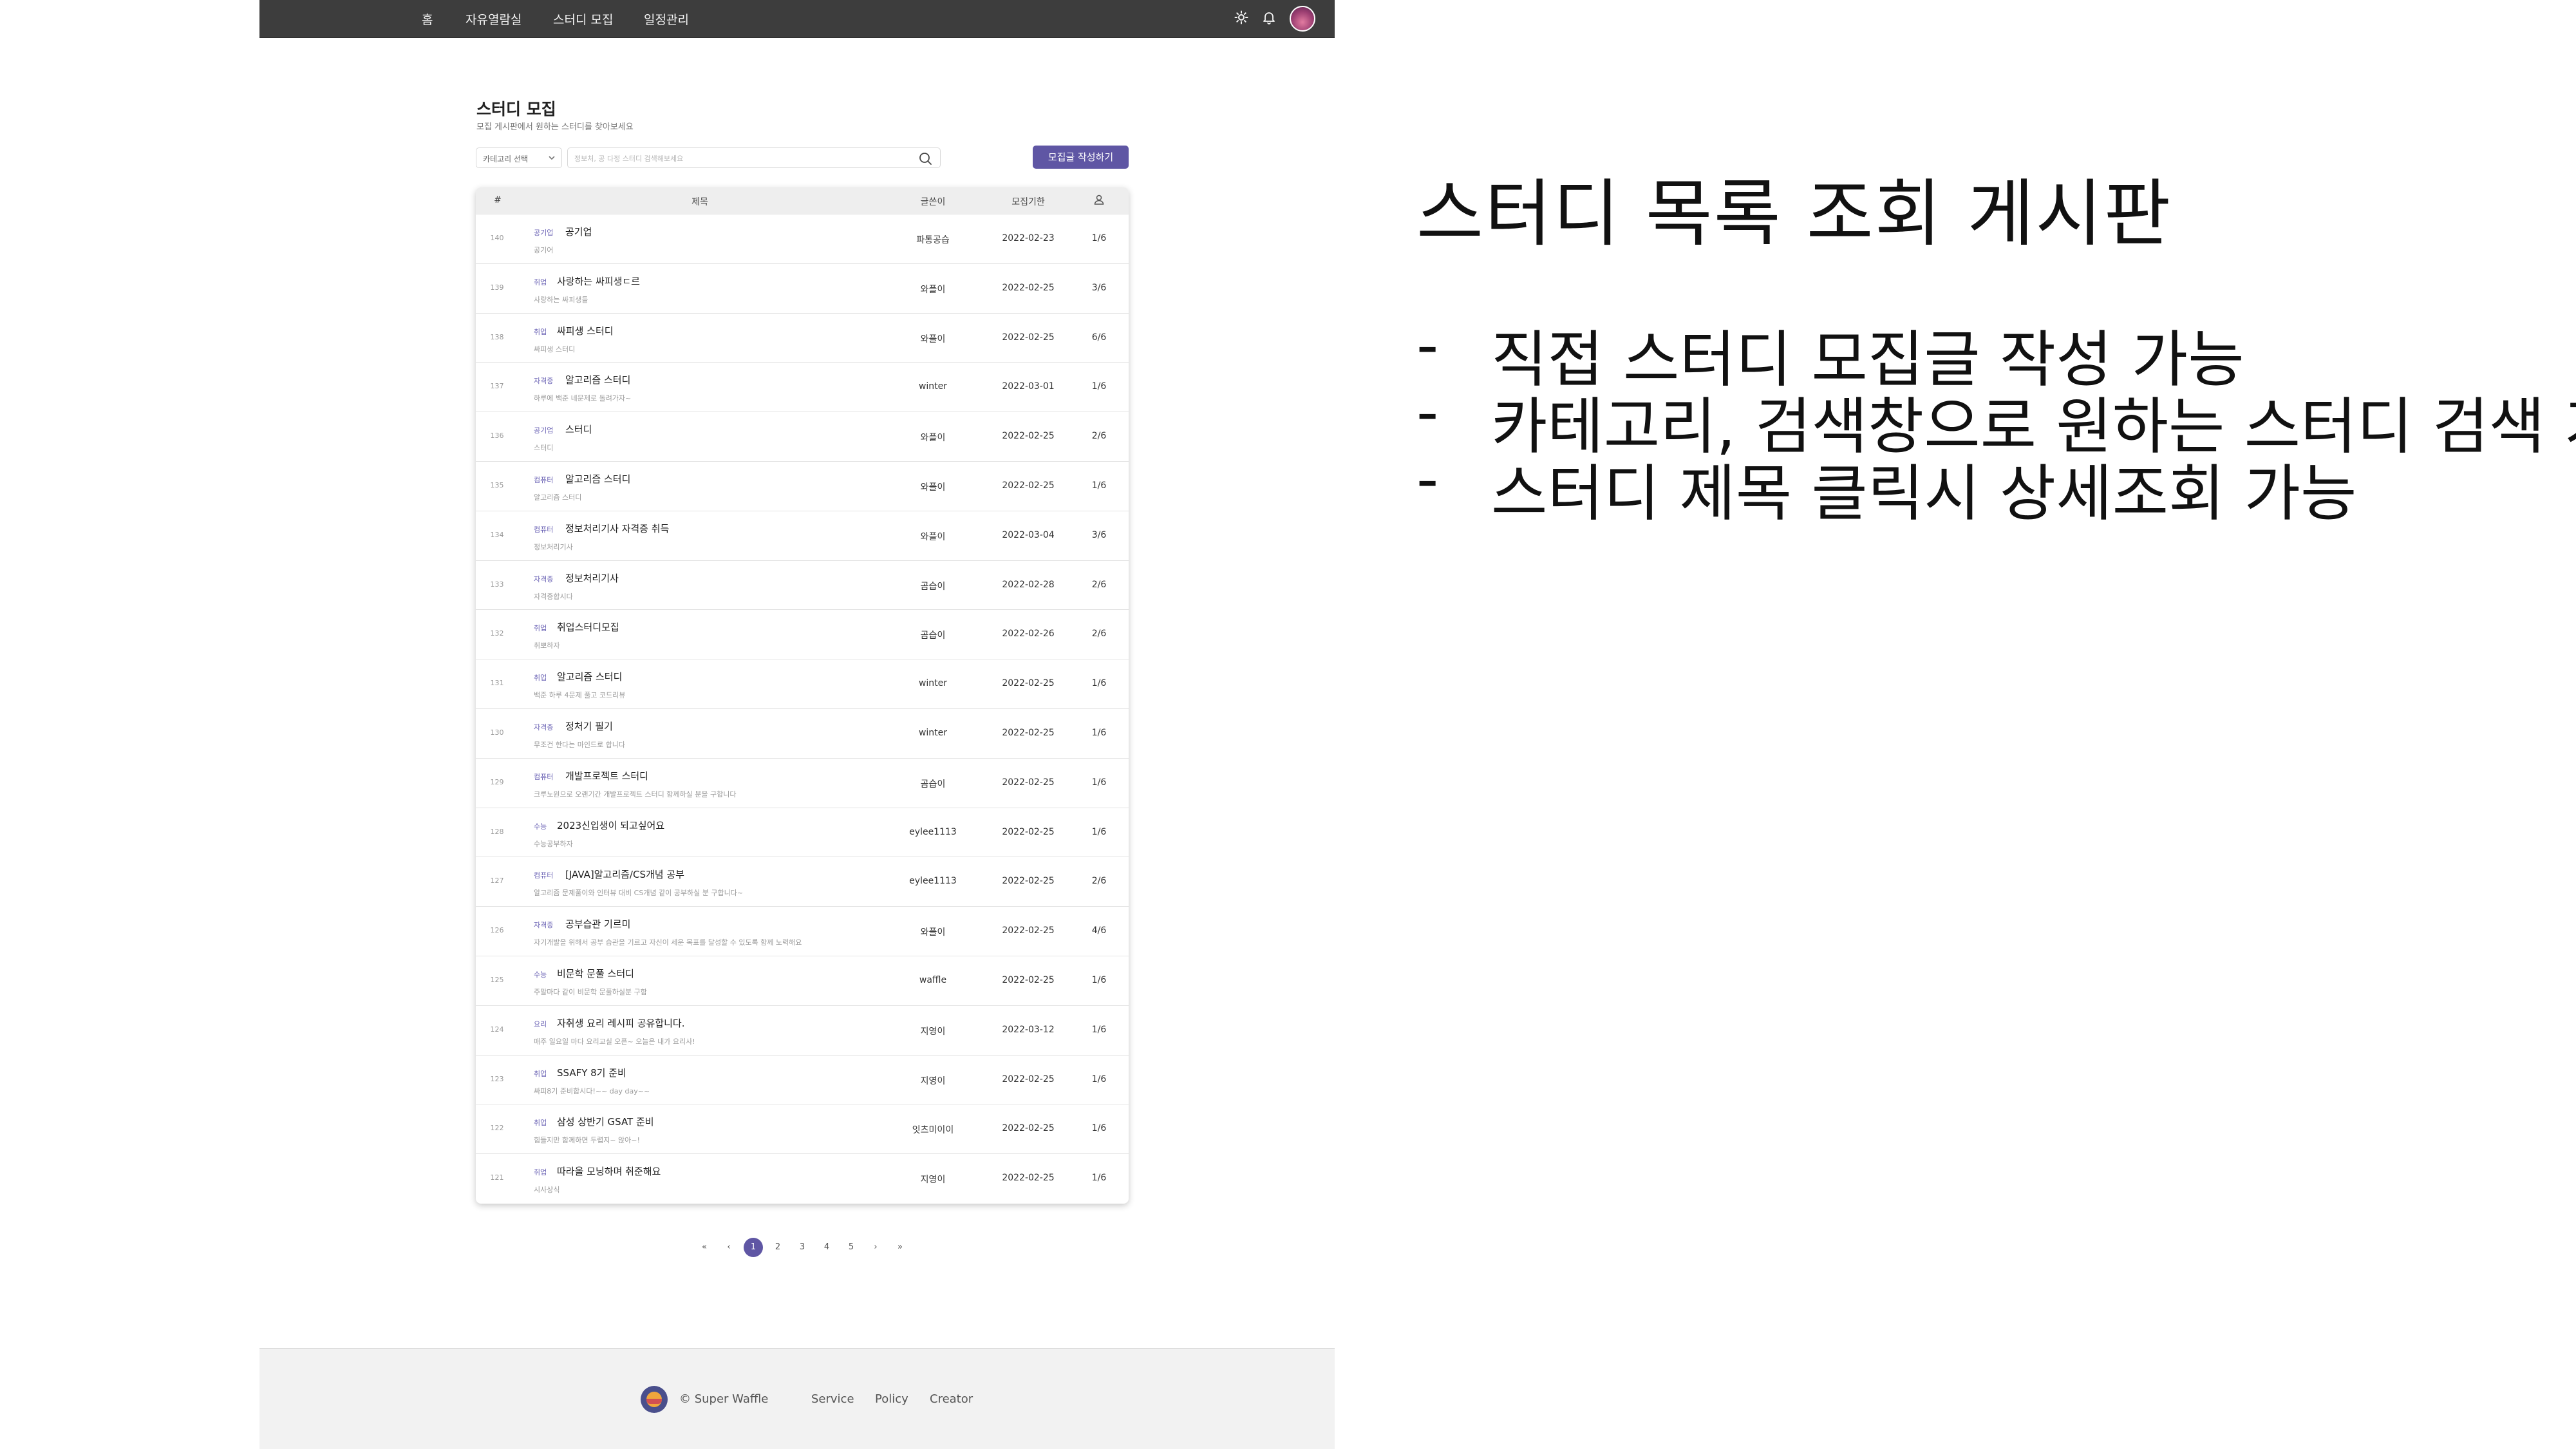 The height and width of the screenshot is (1449, 2576). Describe the element at coordinates (802, 337) in the screenshot. I see `table-row: 138 취업 싸피생 스터디 싸피생 스터디 와플이 2022-02-25 6/6` at that location.